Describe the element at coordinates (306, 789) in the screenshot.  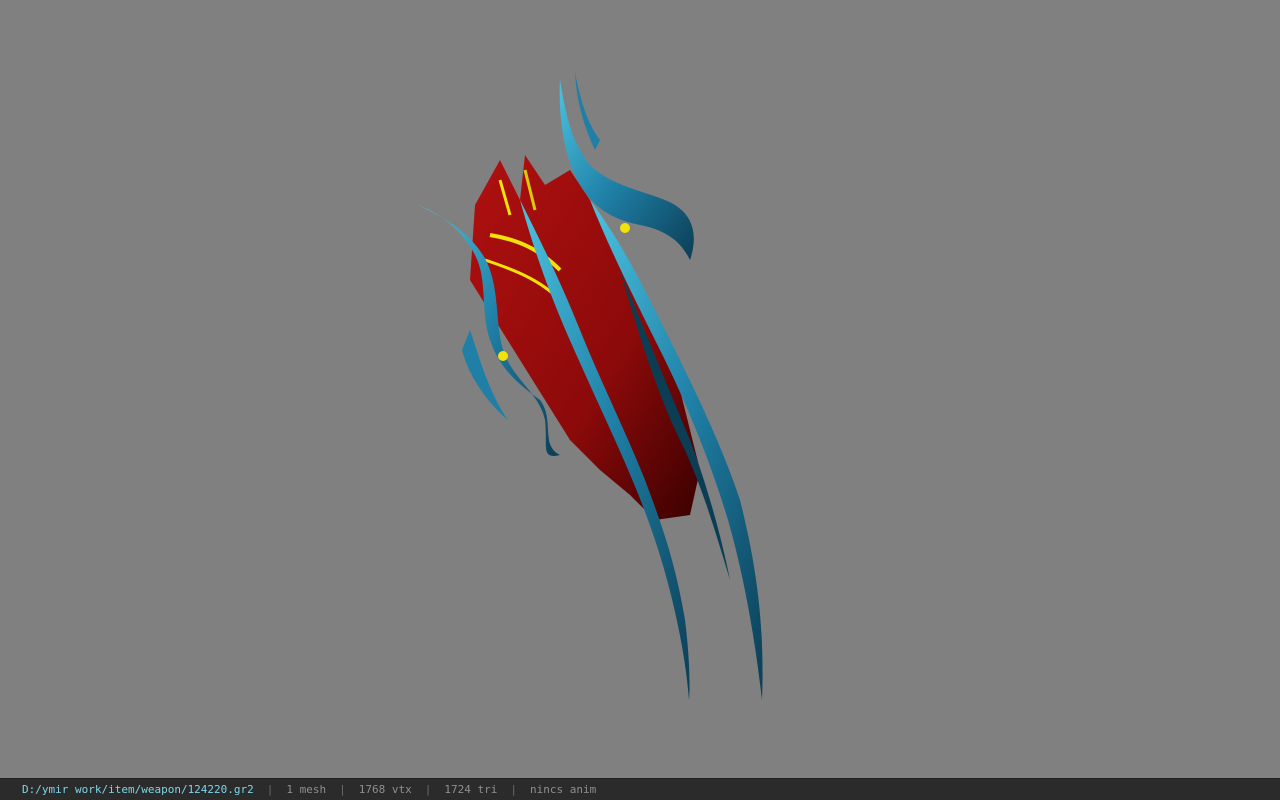
I see `mesh-count: 1 mesh` at that location.